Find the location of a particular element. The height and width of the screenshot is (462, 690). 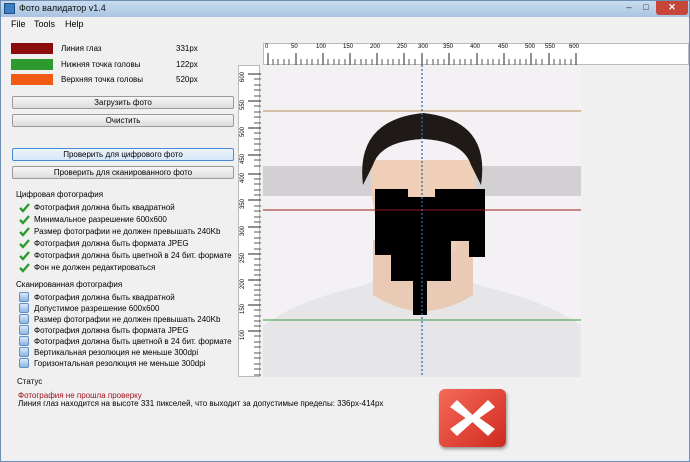

menu-file: File is located at coordinates (18, 24).